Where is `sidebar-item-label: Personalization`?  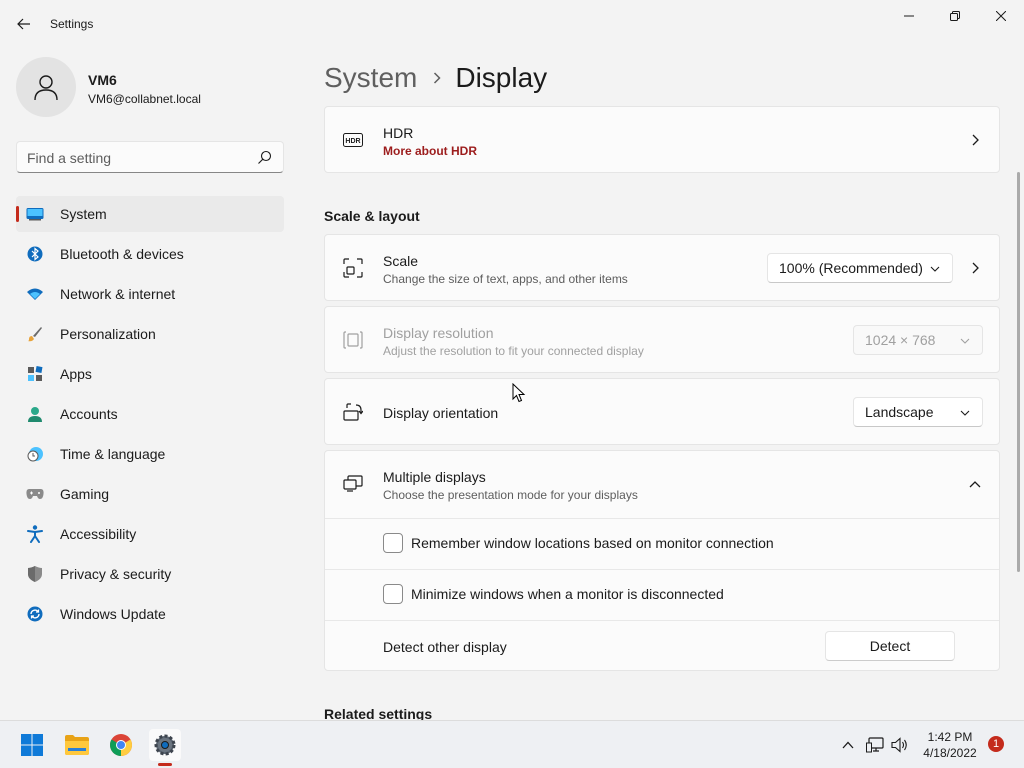 sidebar-item-label: Personalization is located at coordinates (108, 334).